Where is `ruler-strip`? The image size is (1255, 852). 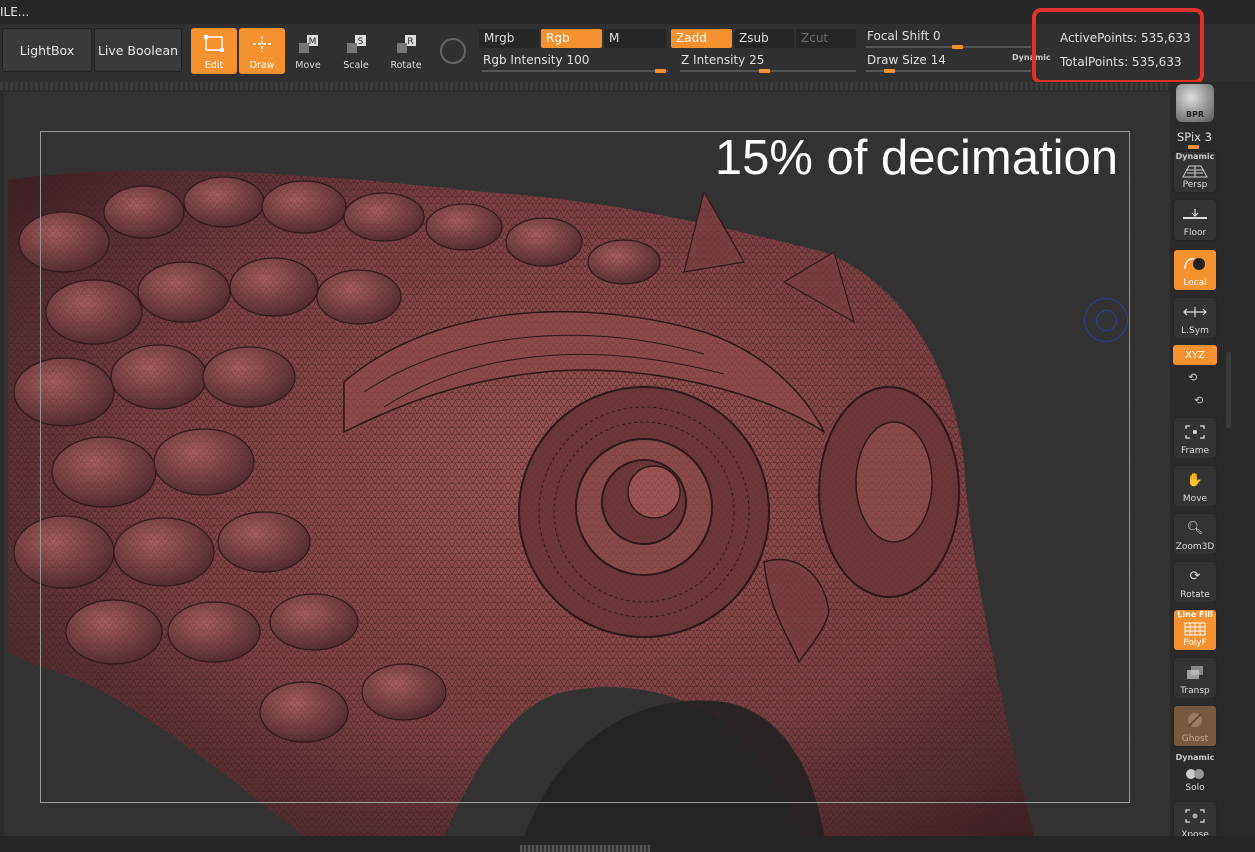
ruler-strip is located at coordinates (585, 86).